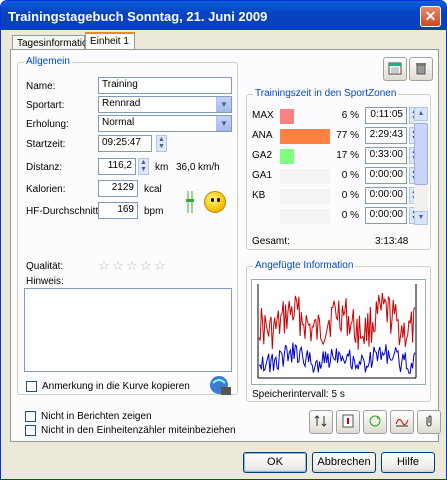  I want to click on refresh-button, so click(375, 422).